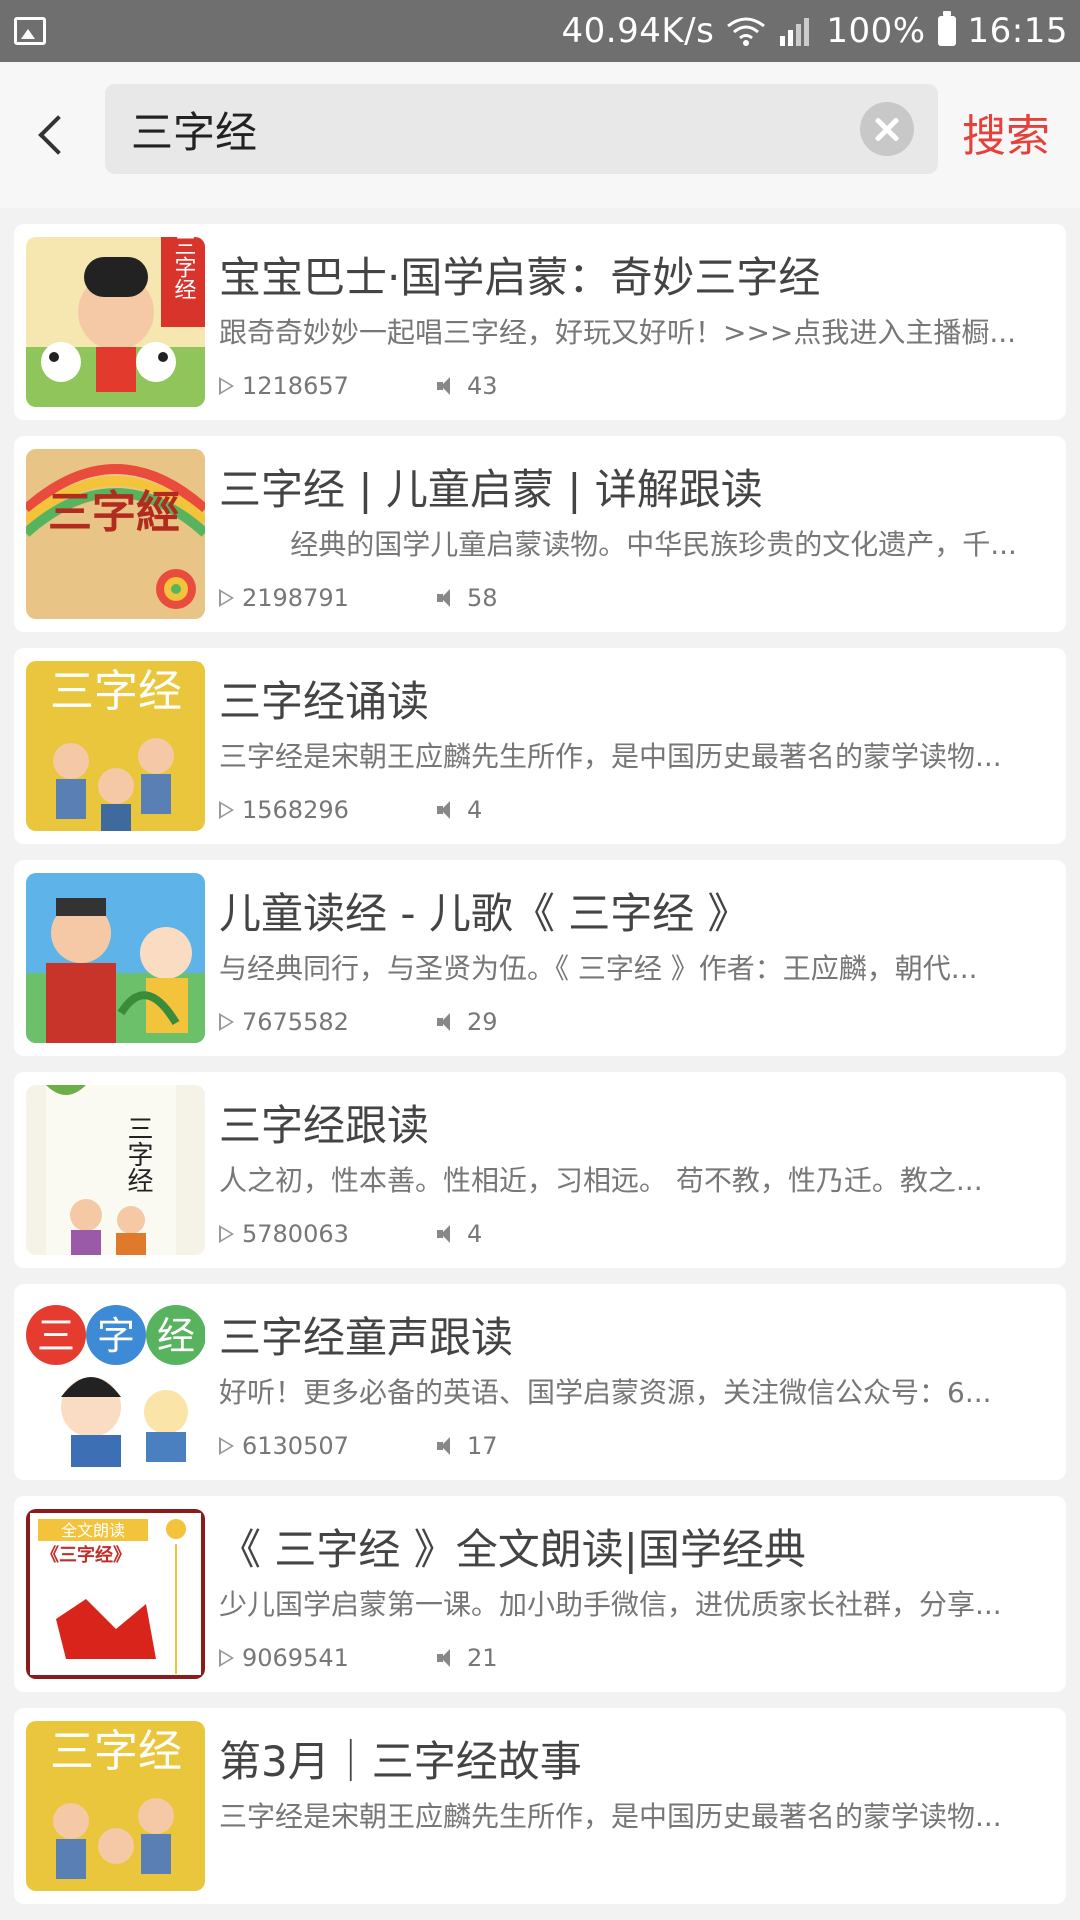 This screenshot has width=1080, height=1920. What do you see at coordinates (116, 1336) in the screenshot?
I see `svg-text: 字` at bounding box center [116, 1336].